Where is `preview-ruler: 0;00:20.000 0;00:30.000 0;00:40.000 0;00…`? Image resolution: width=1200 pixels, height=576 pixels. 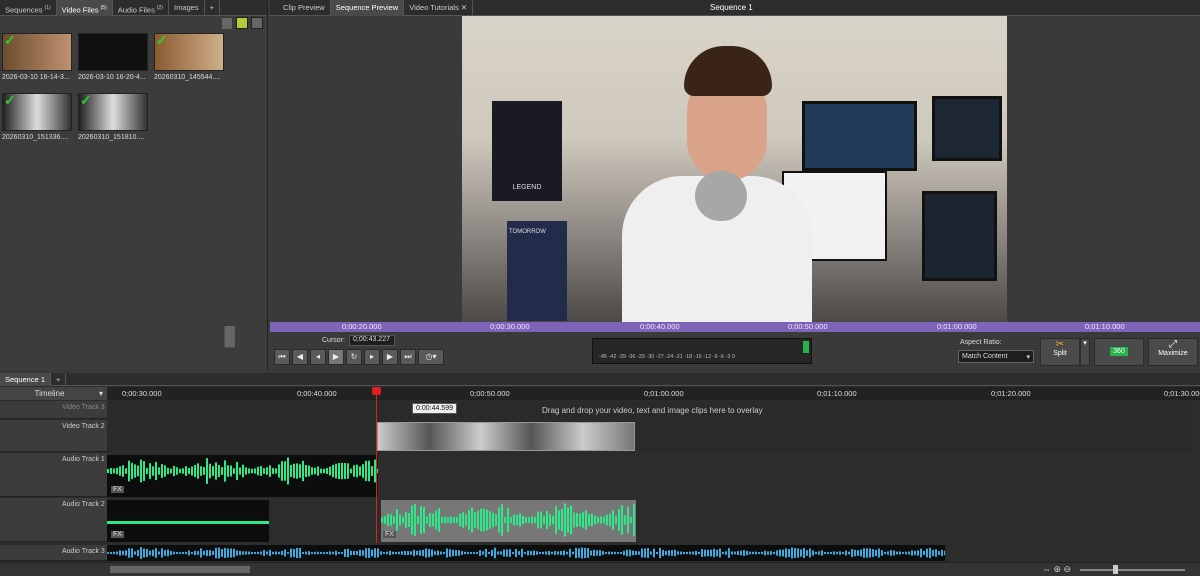 preview-ruler: 0;00:20.000 0;00:30.000 0;00:40.000 0;00… is located at coordinates (735, 327).